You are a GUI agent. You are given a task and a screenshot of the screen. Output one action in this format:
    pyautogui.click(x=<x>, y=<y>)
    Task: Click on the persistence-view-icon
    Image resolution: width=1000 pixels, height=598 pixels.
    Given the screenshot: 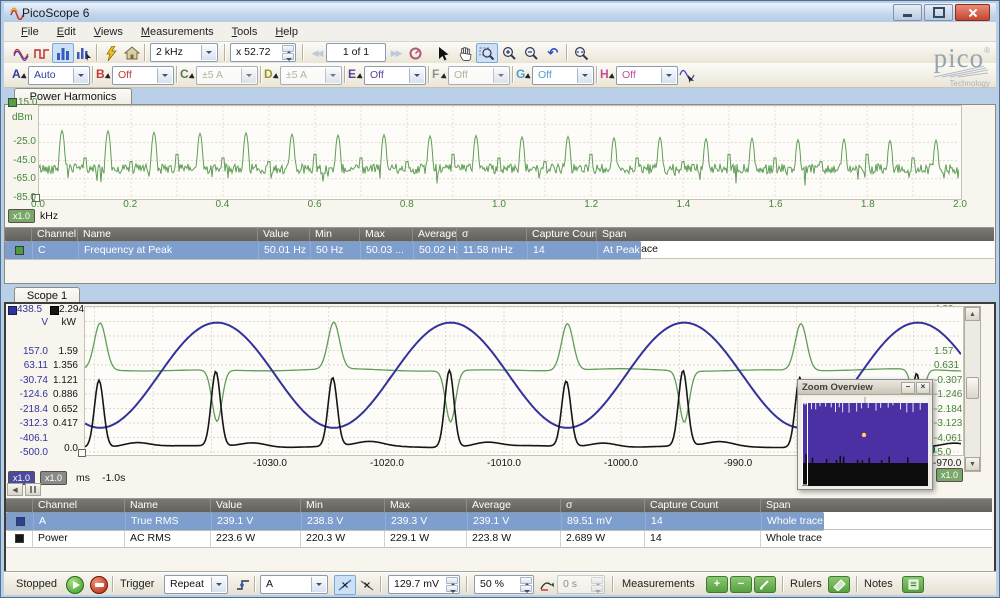 What is the action you would take?
    pyautogui.click(x=42, y=53)
    